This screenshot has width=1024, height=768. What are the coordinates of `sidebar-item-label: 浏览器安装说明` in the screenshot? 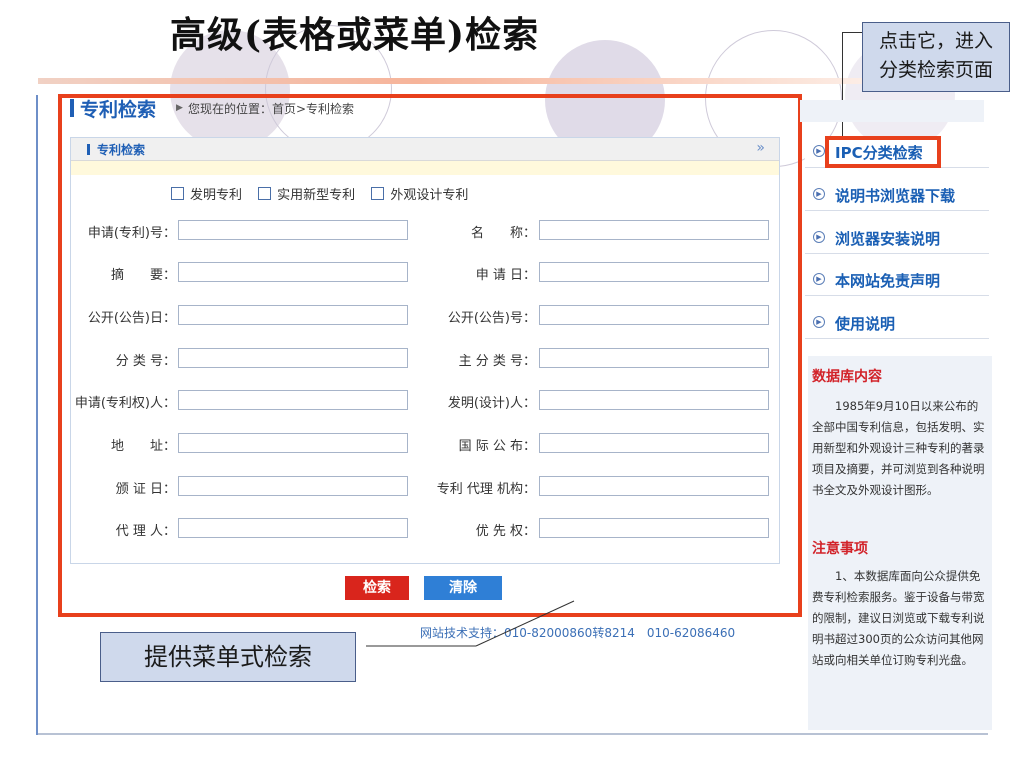 It's located at (888, 239).